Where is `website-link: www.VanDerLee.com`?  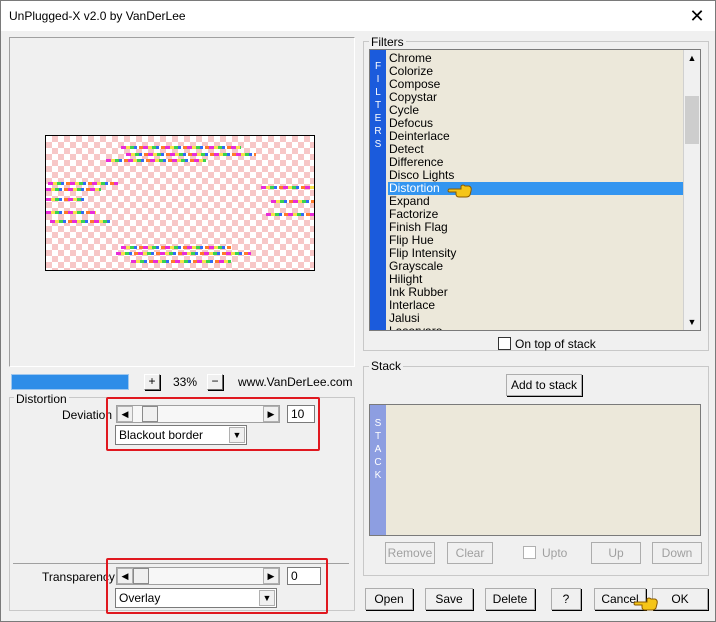 website-link: www.VanDerLee.com is located at coordinates (295, 382).